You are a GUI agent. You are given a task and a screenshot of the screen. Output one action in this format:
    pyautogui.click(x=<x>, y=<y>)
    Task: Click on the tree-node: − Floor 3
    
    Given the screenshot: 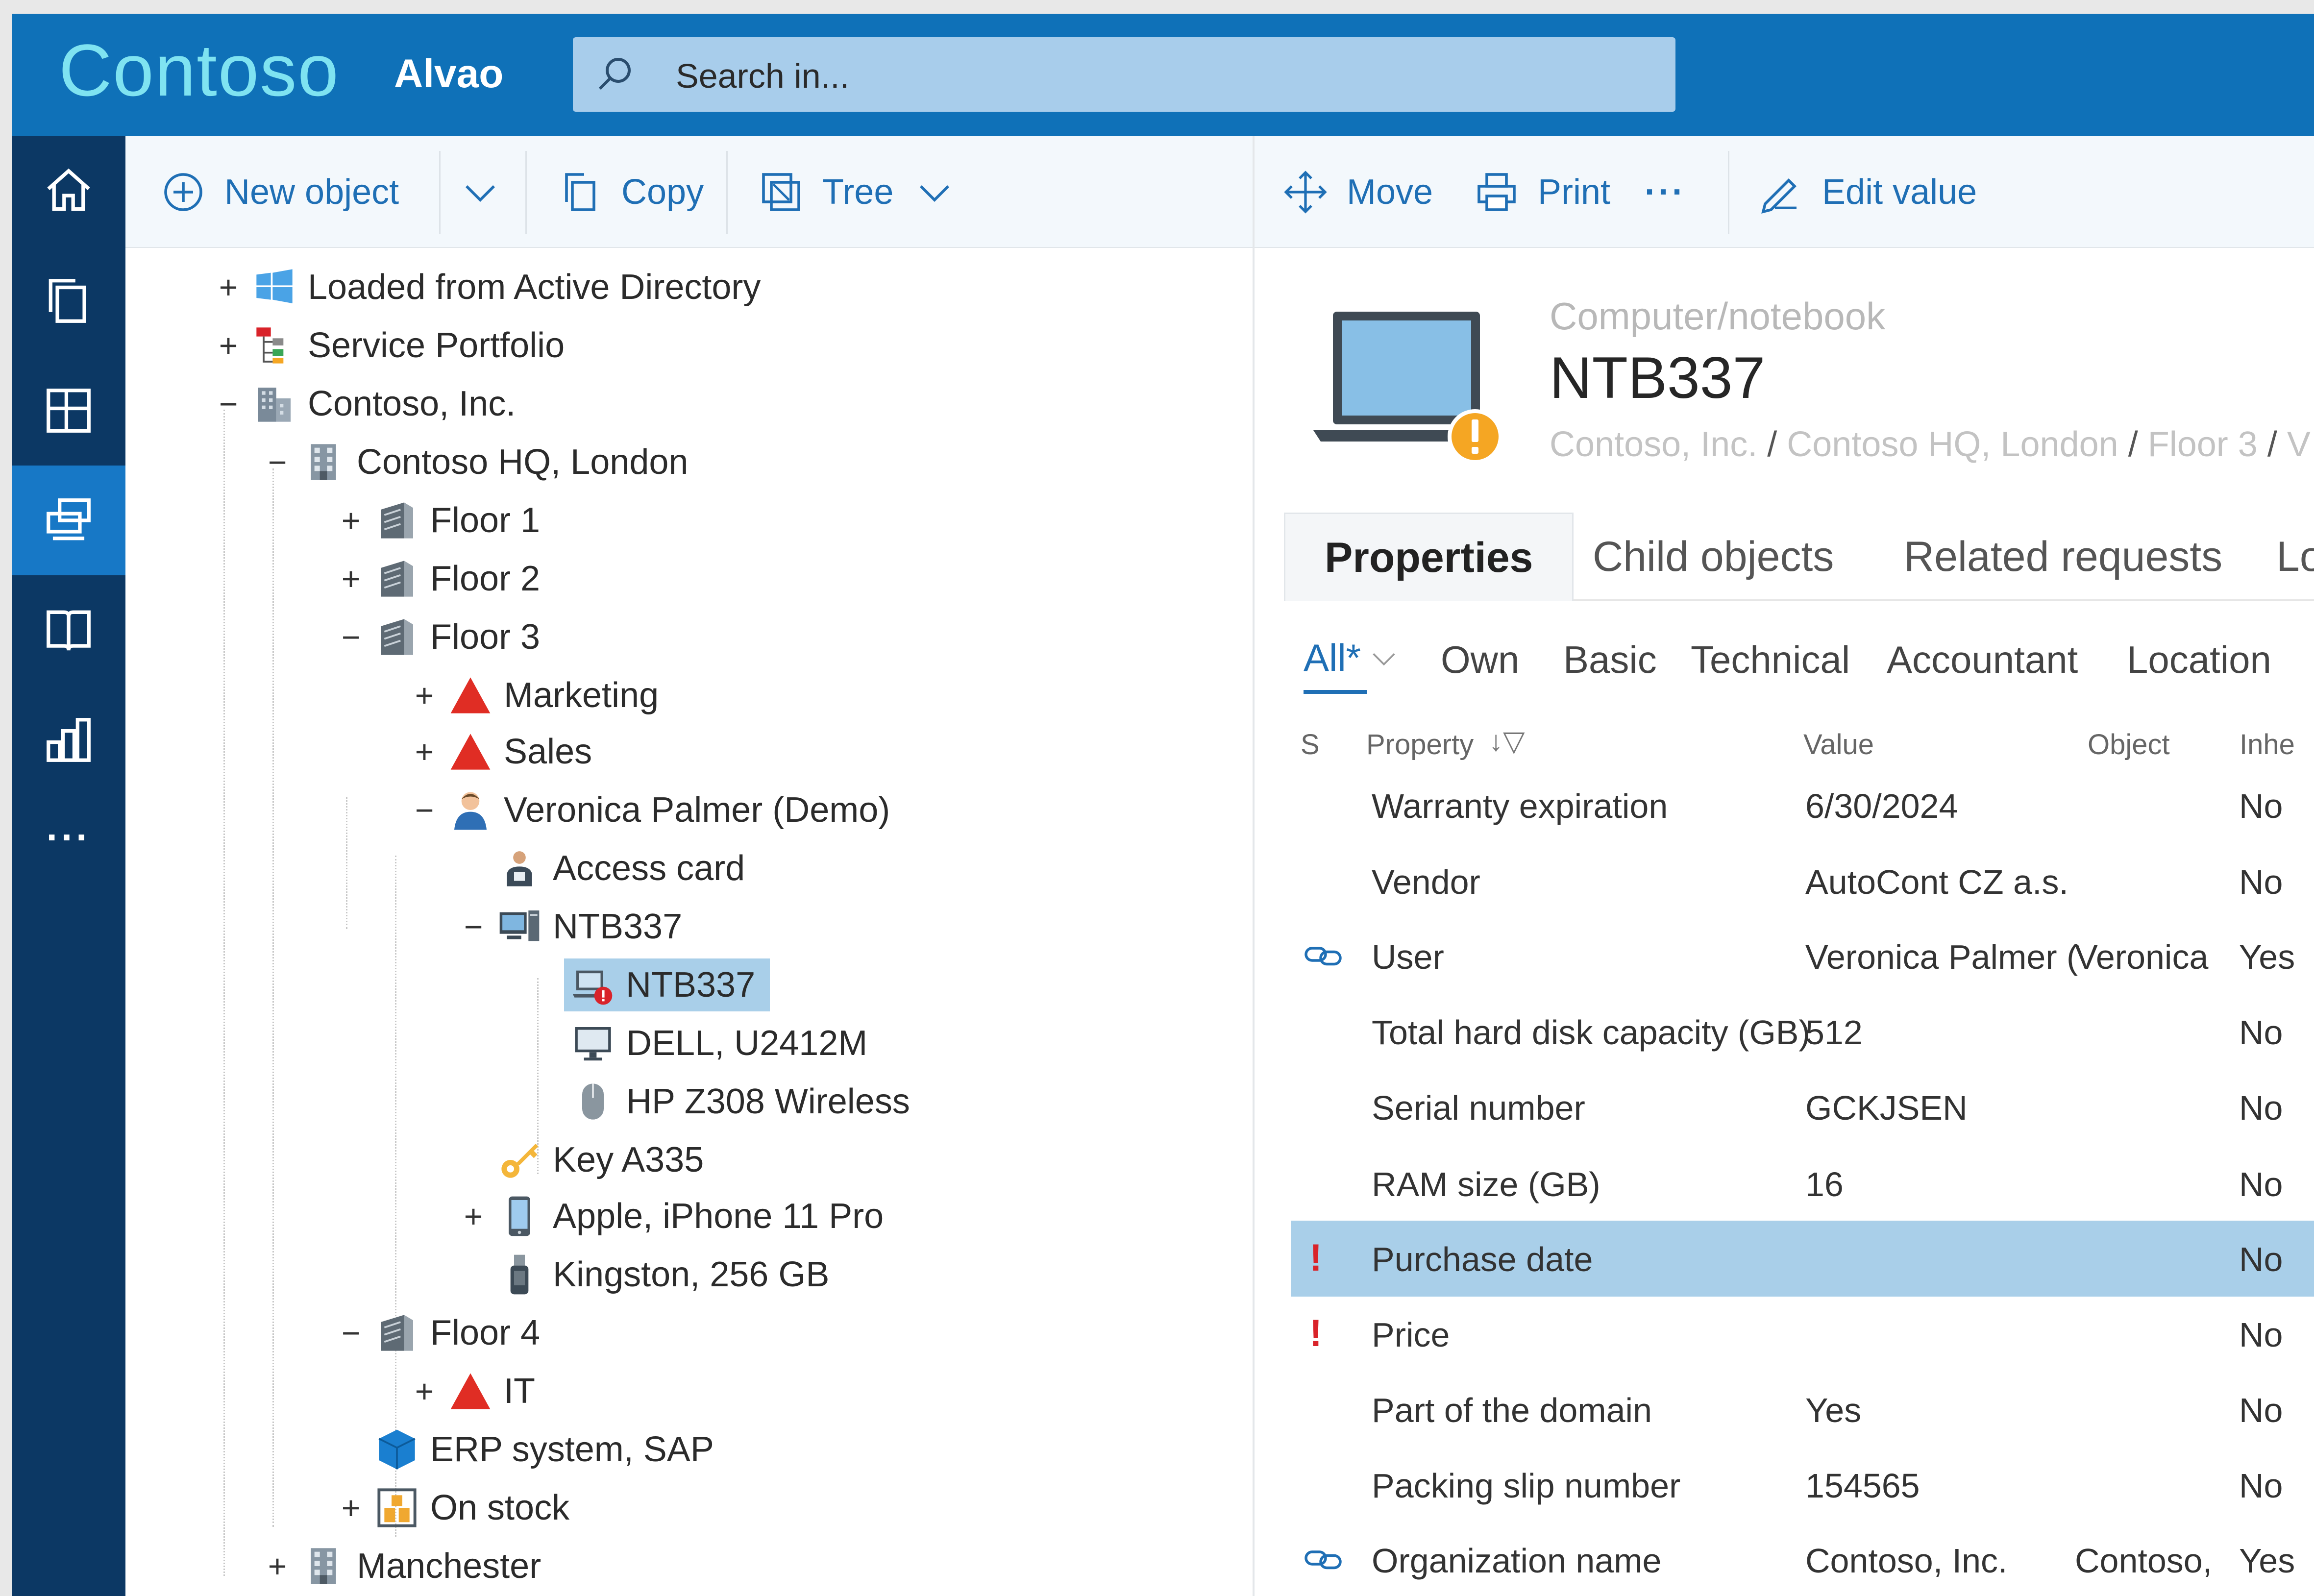 What is the action you would take?
    pyautogui.click(x=441, y=637)
    